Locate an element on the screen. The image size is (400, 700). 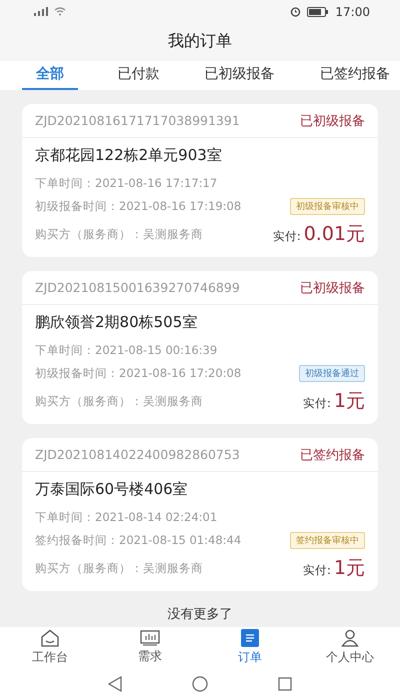
order-number: ZJD20210814022400982860753 is located at coordinates (137, 454).